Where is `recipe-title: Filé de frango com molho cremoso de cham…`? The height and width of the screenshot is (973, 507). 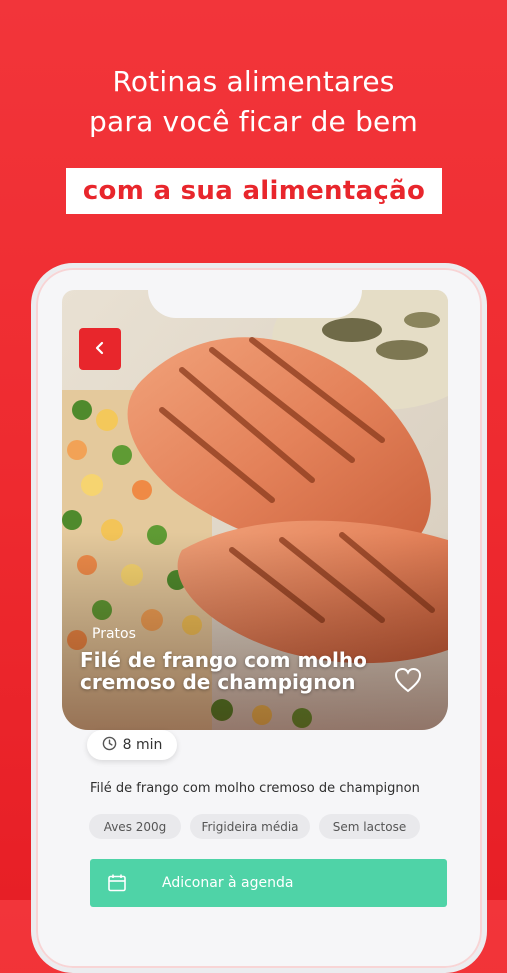
recipe-title: Filé de frango com molho cremoso de cham… is located at coordinates (230, 671).